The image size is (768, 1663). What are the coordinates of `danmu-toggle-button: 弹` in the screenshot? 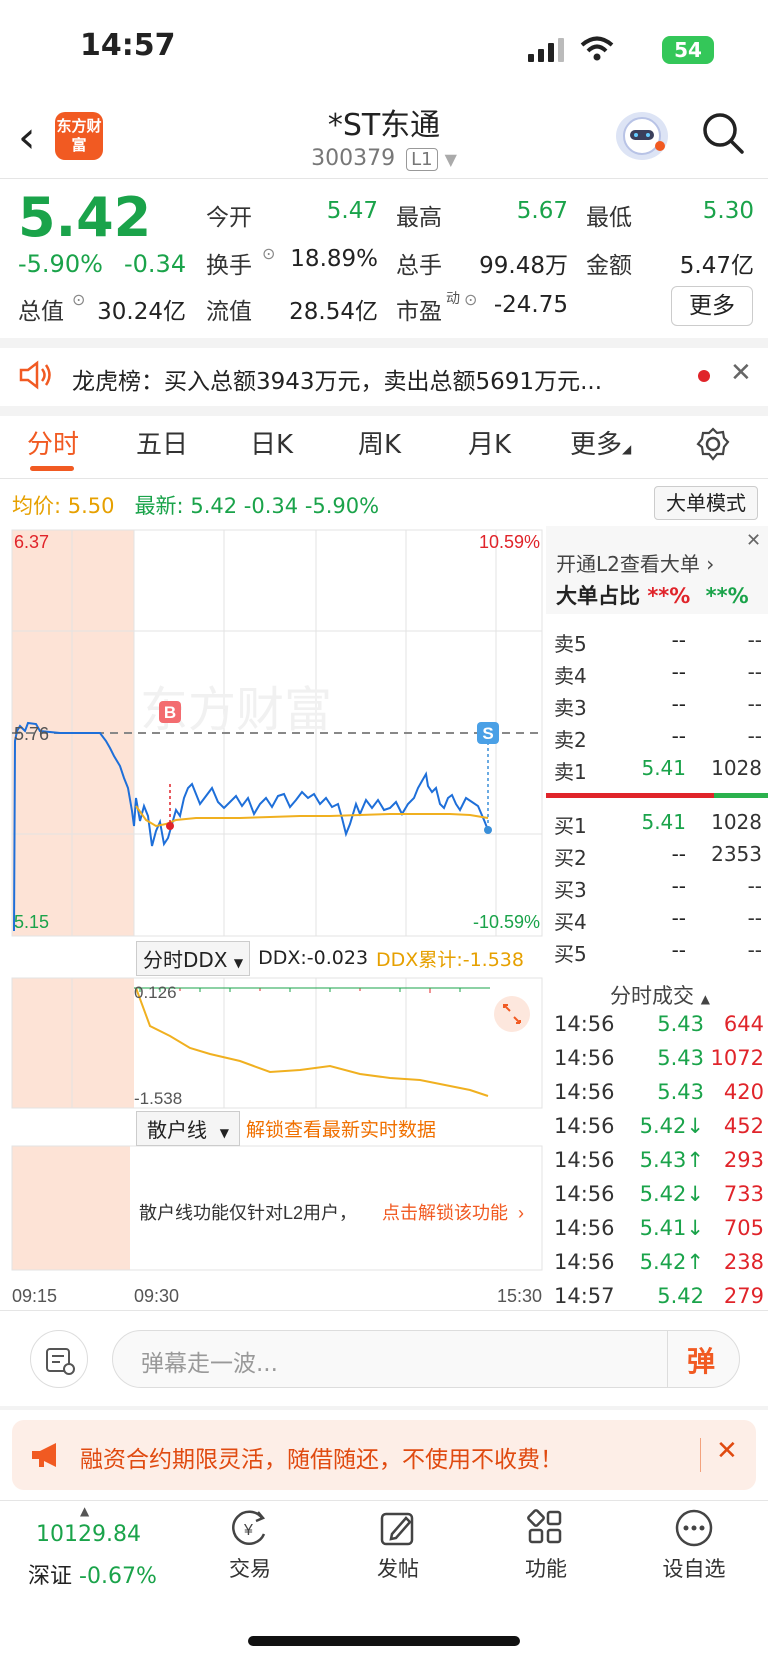 It's located at (701, 1360).